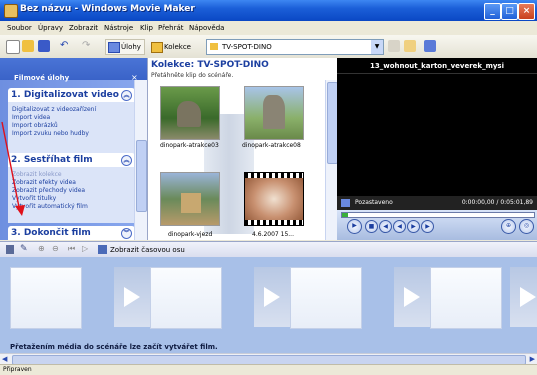  What do you see at coordinates (73, 70) in the screenshot?
I see `tasks-panel-header: Filmové úlohy ×` at bounding box center [73, 70].